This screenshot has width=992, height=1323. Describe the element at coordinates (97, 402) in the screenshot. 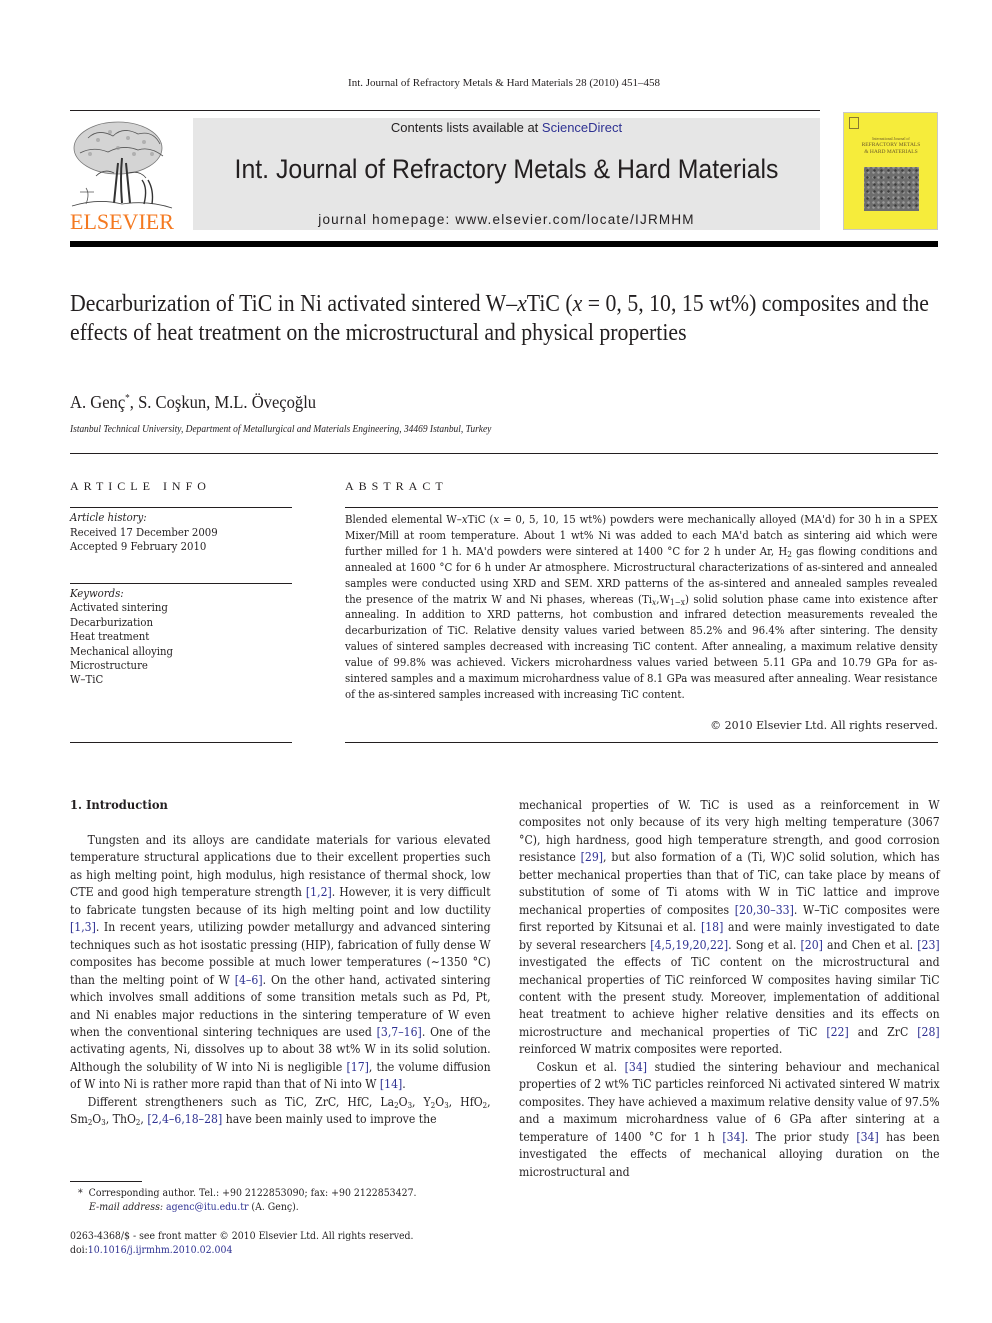

I see `author-name: A. Genç` at that location.